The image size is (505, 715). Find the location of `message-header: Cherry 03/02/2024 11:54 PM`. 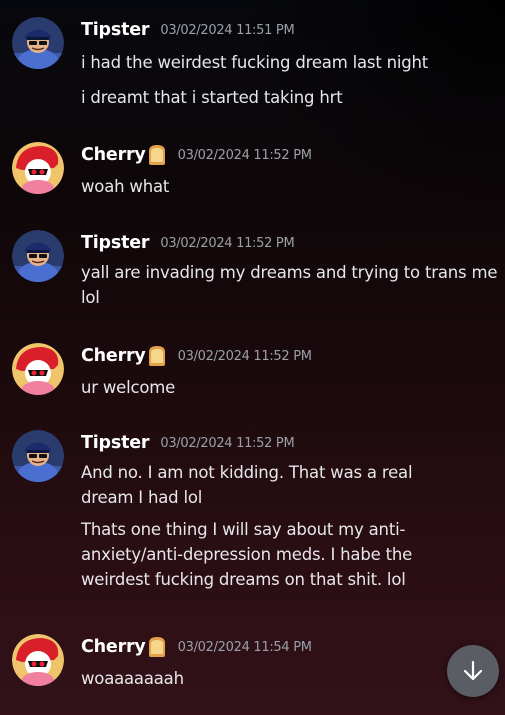

message-header: Cherry 03/02/2024 11:54 PM is located at coordinates (196, 647).